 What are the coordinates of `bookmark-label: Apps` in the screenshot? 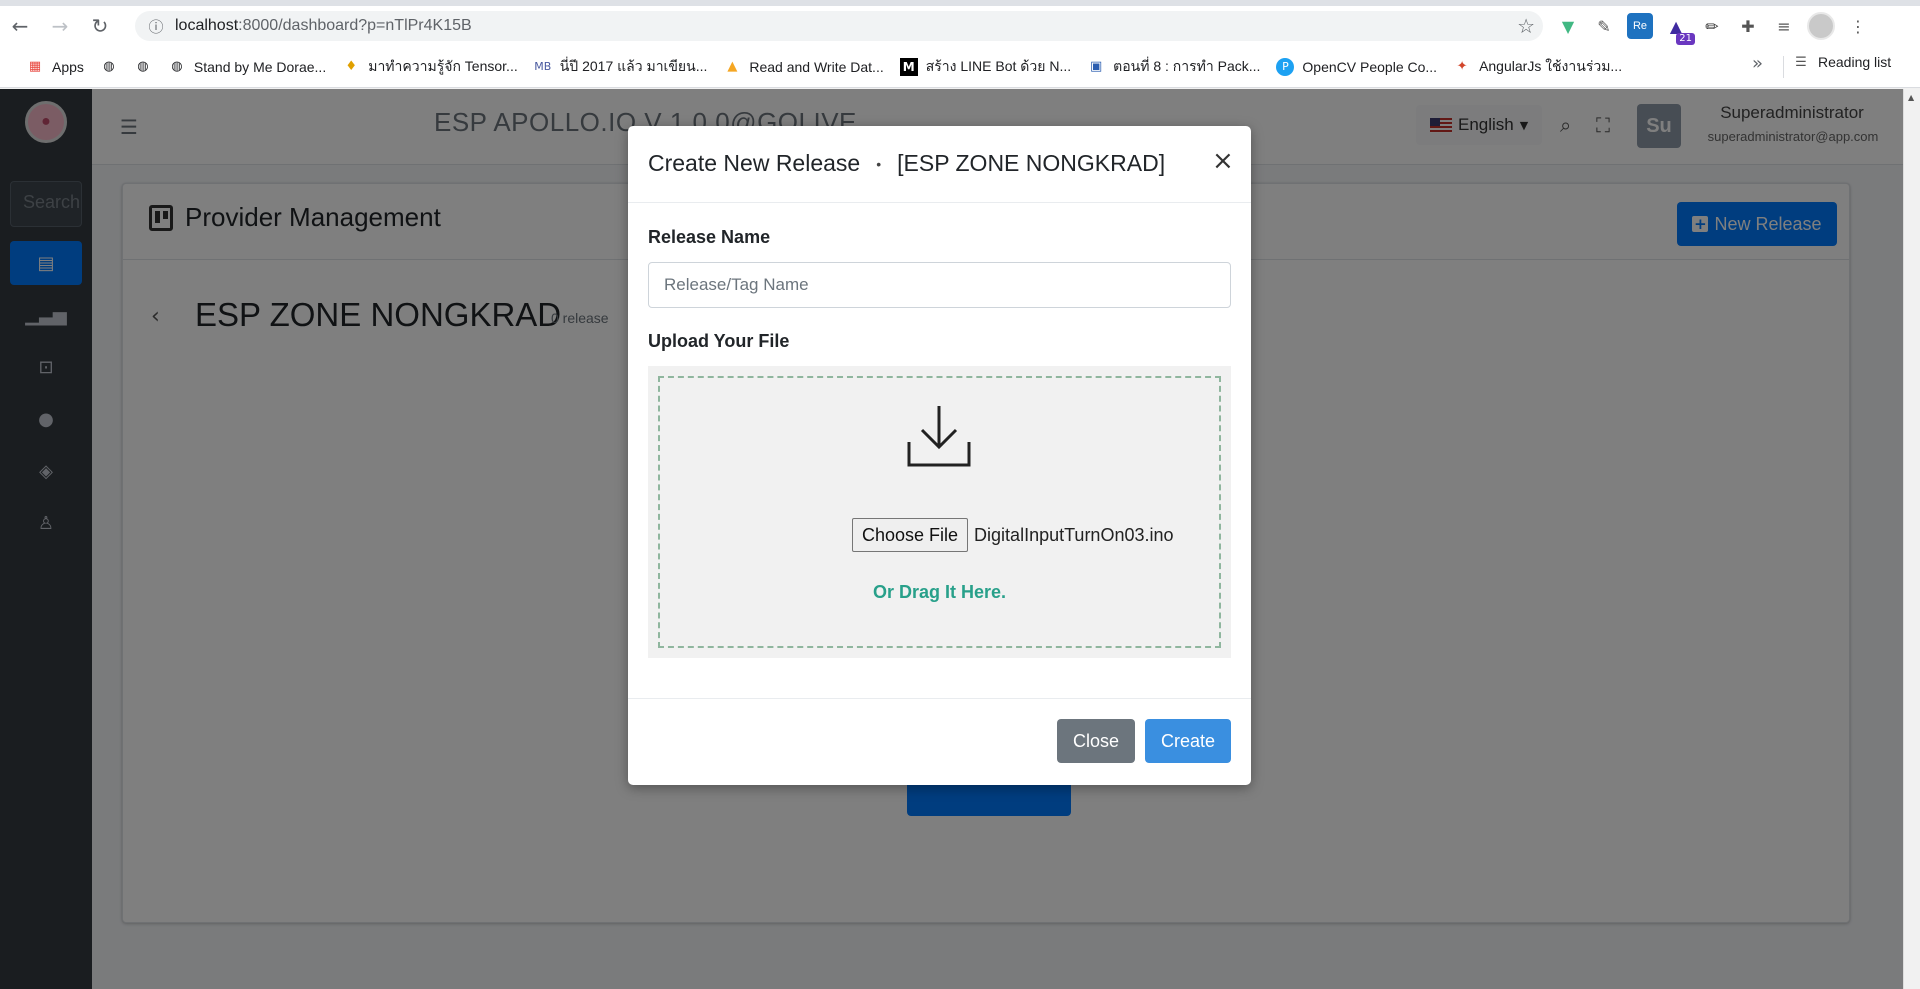 It's located at (68, 66).